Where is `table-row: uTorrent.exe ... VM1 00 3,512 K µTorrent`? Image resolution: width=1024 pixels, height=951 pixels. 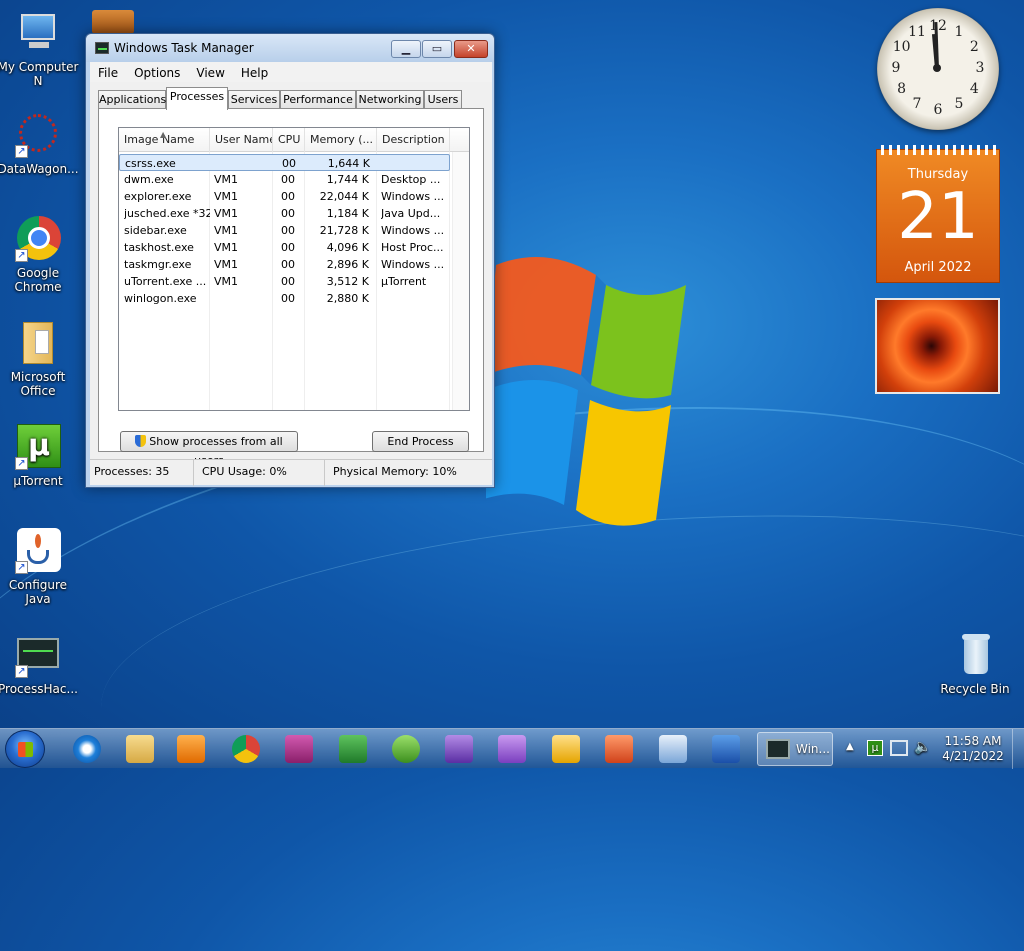 table-row: uTorrent.exe ... VM1 00 3,512 K µTorrent is located at coordinates (284, 281).